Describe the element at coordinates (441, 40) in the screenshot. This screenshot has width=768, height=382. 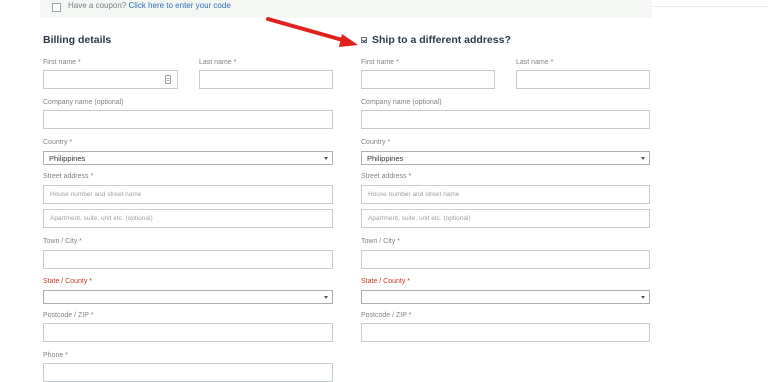
I see `shipping-heading: Ship to a different address?` at that location.